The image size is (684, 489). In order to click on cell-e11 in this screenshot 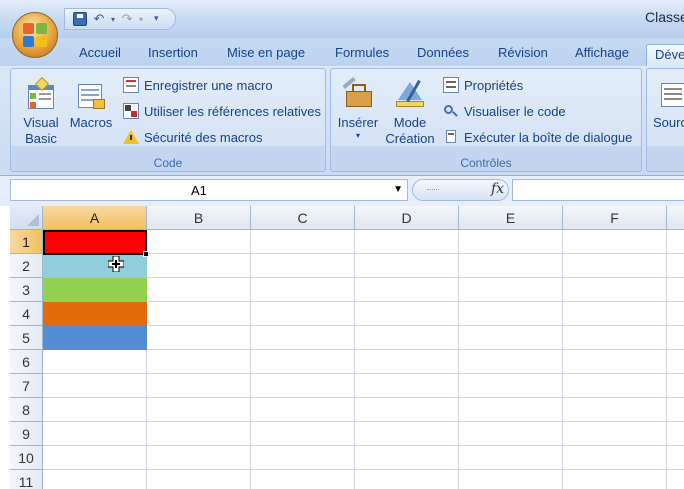, I will do `click(511, 479)`.